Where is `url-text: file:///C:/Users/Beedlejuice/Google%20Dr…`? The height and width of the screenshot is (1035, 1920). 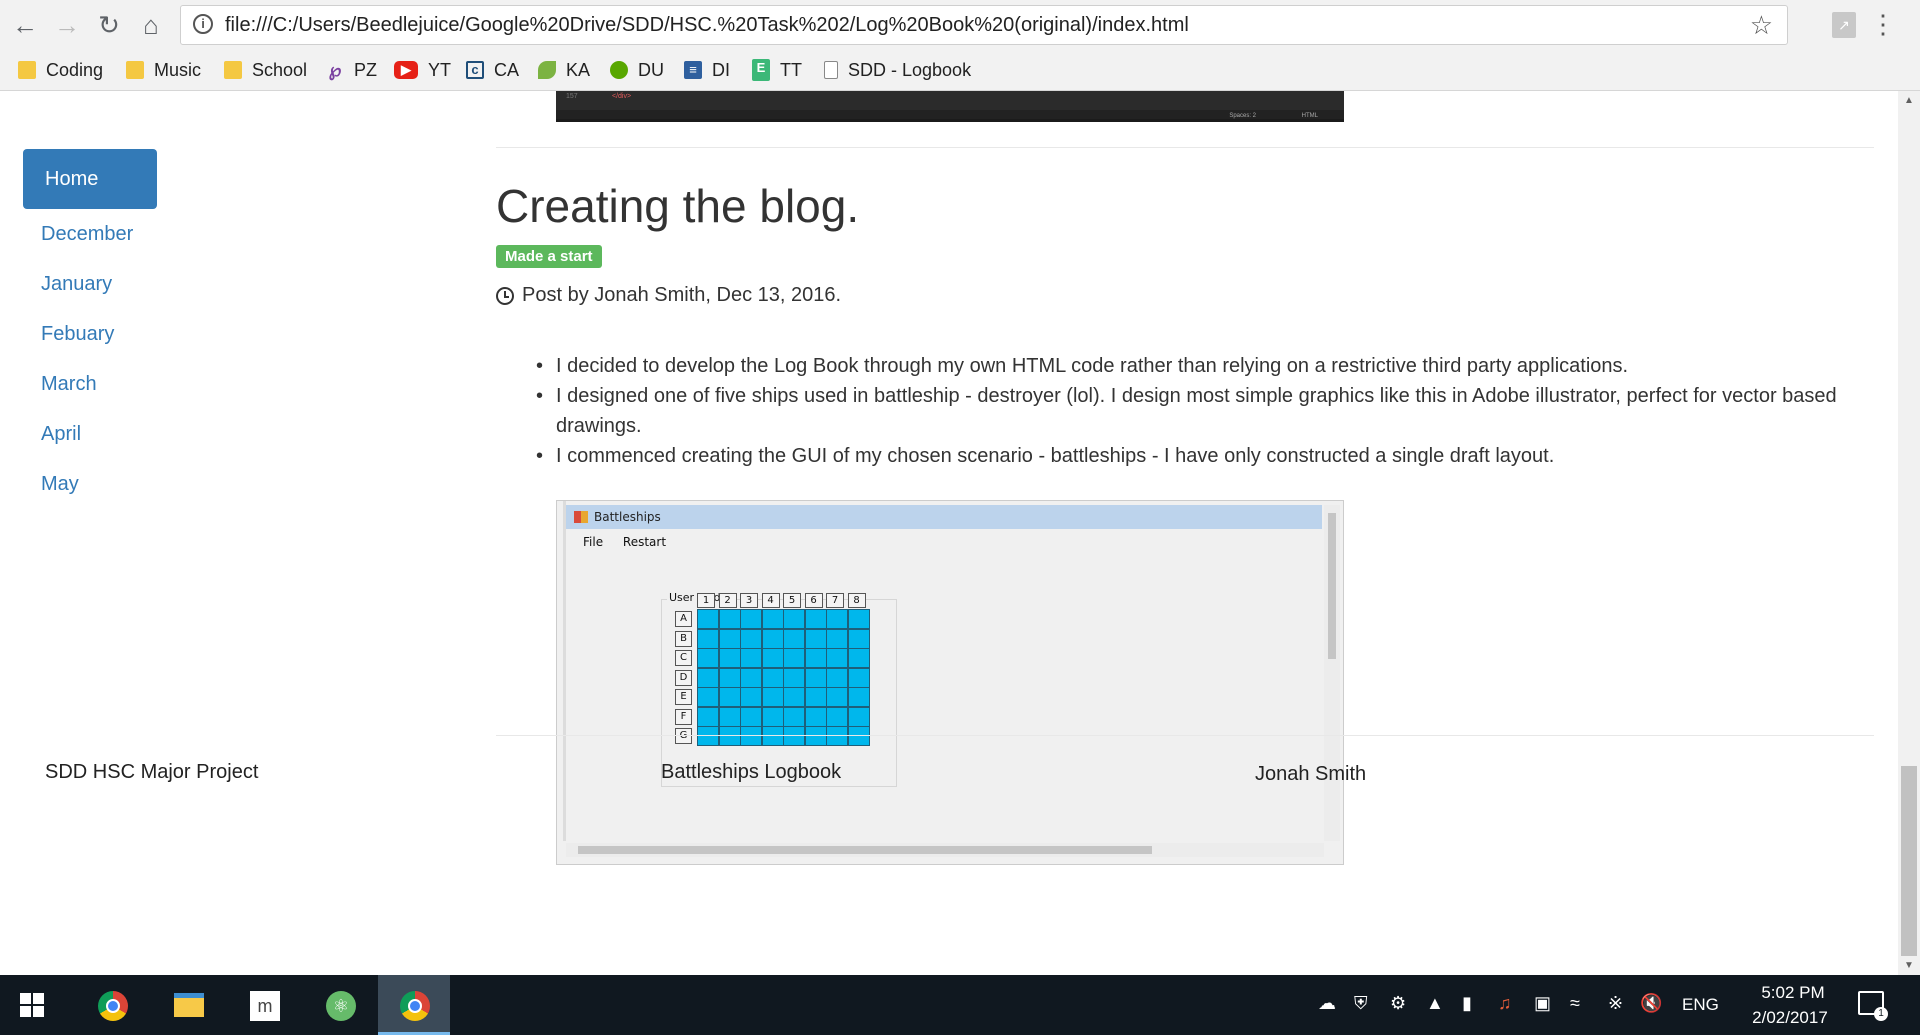
url-text: file:///C:/Users/Beedlejuice/Google%20Dr… is located at coordinates (707, 25).